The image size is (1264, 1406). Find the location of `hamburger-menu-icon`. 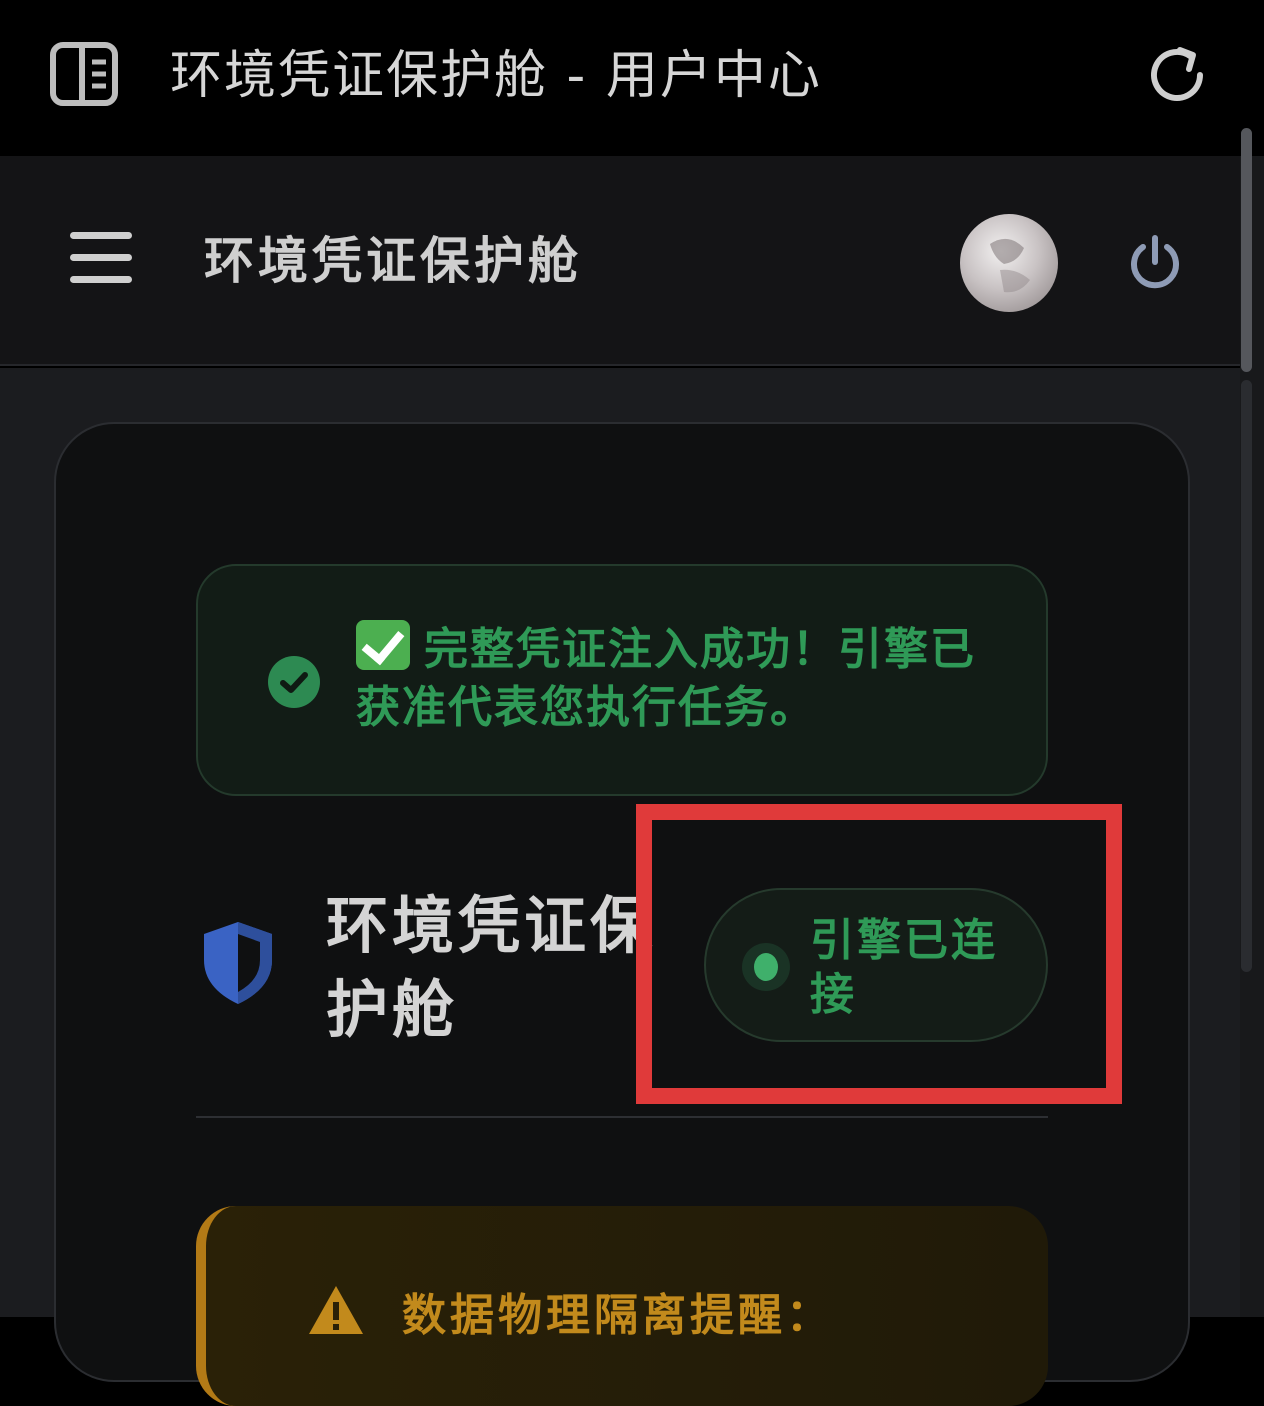

hamburger-menu-icon is located at coordinates (101, 258).